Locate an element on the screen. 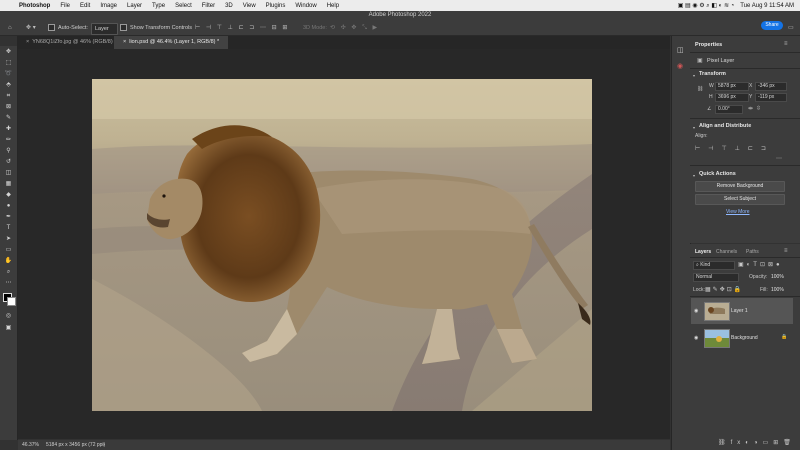  workspace-icon: ▭ is located at coordinates (791, 28).